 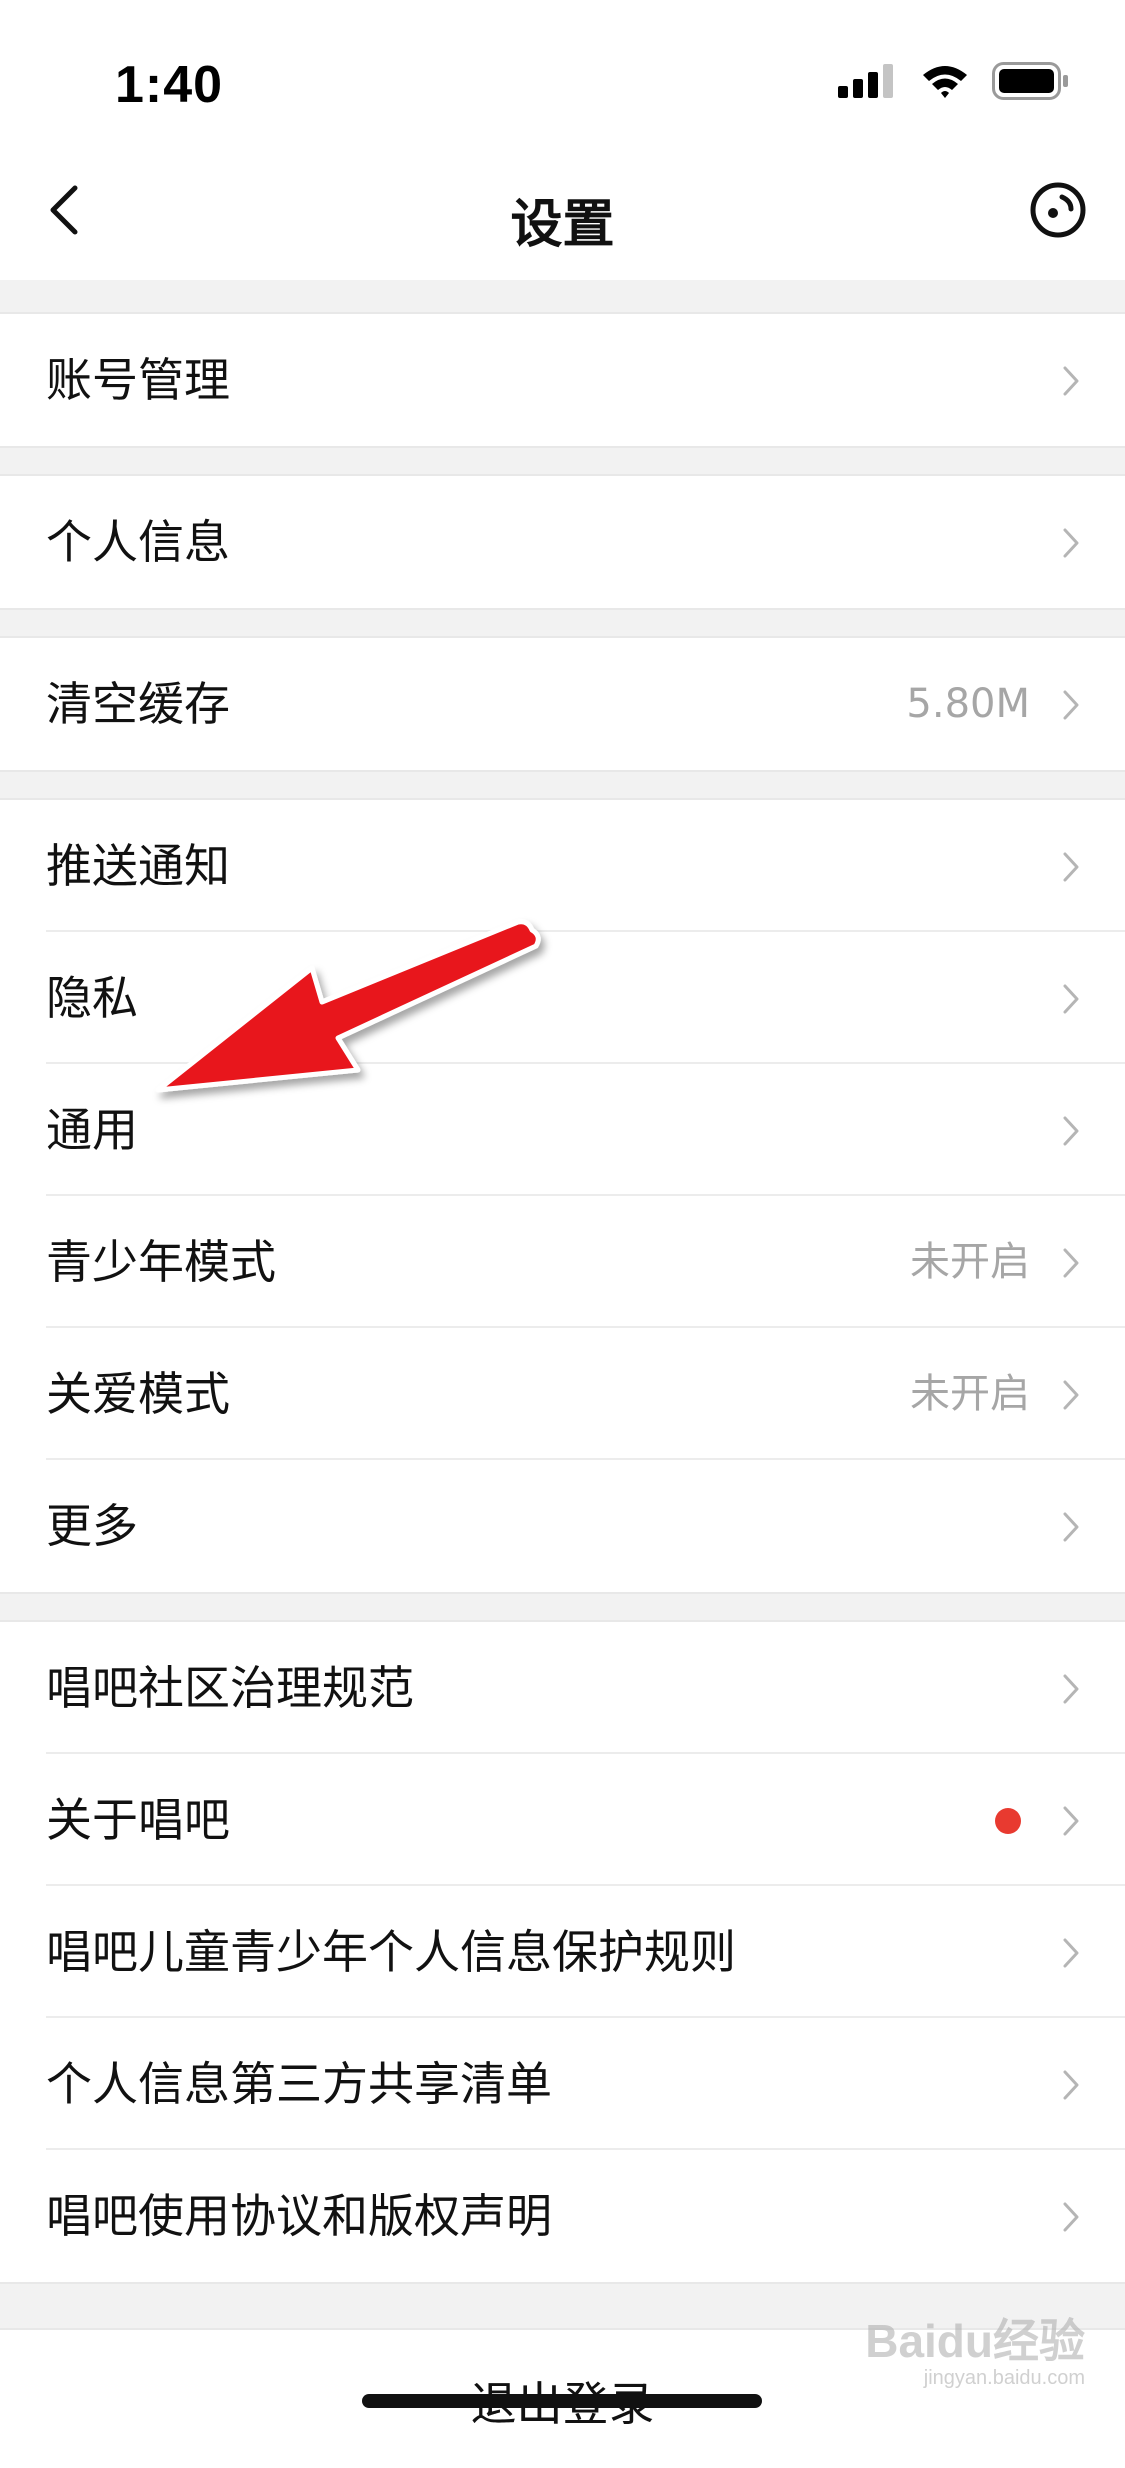 I want to click on baidu-watermark: Baidu经验 jingyan.baidu.com, so click(x=975, y=2353).